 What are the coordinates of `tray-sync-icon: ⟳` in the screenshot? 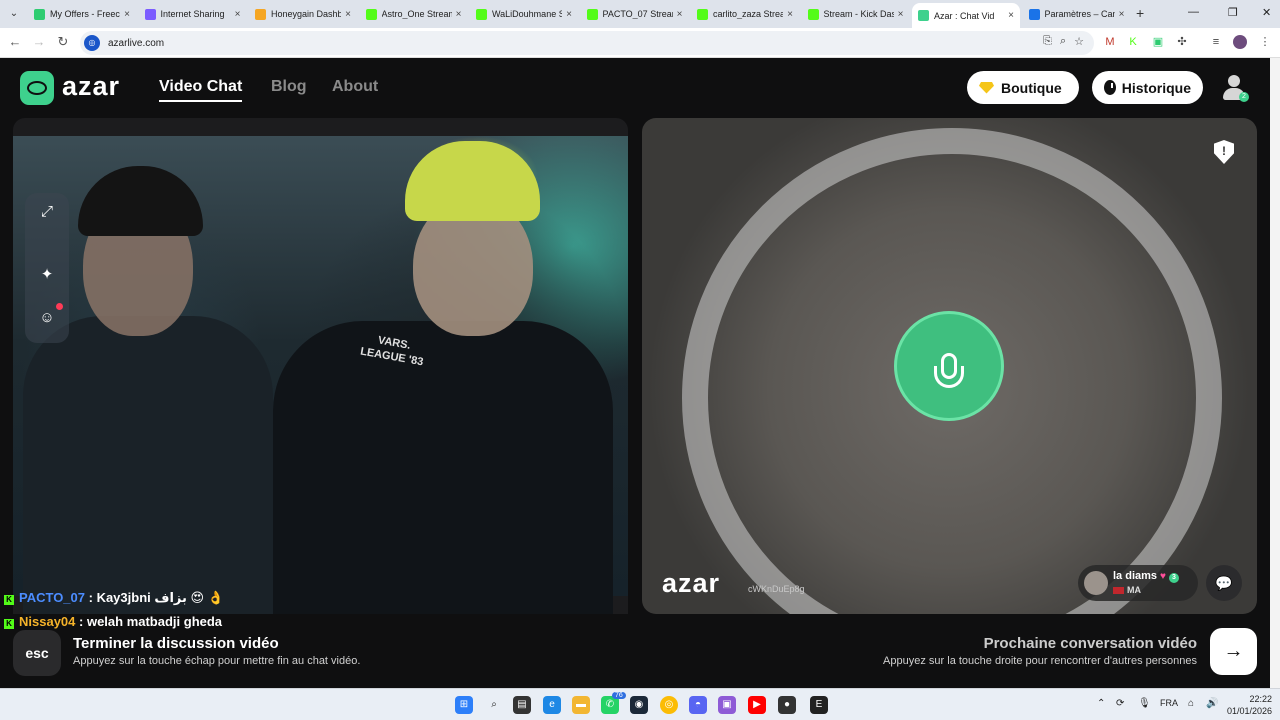 It's located at (1120, 703).